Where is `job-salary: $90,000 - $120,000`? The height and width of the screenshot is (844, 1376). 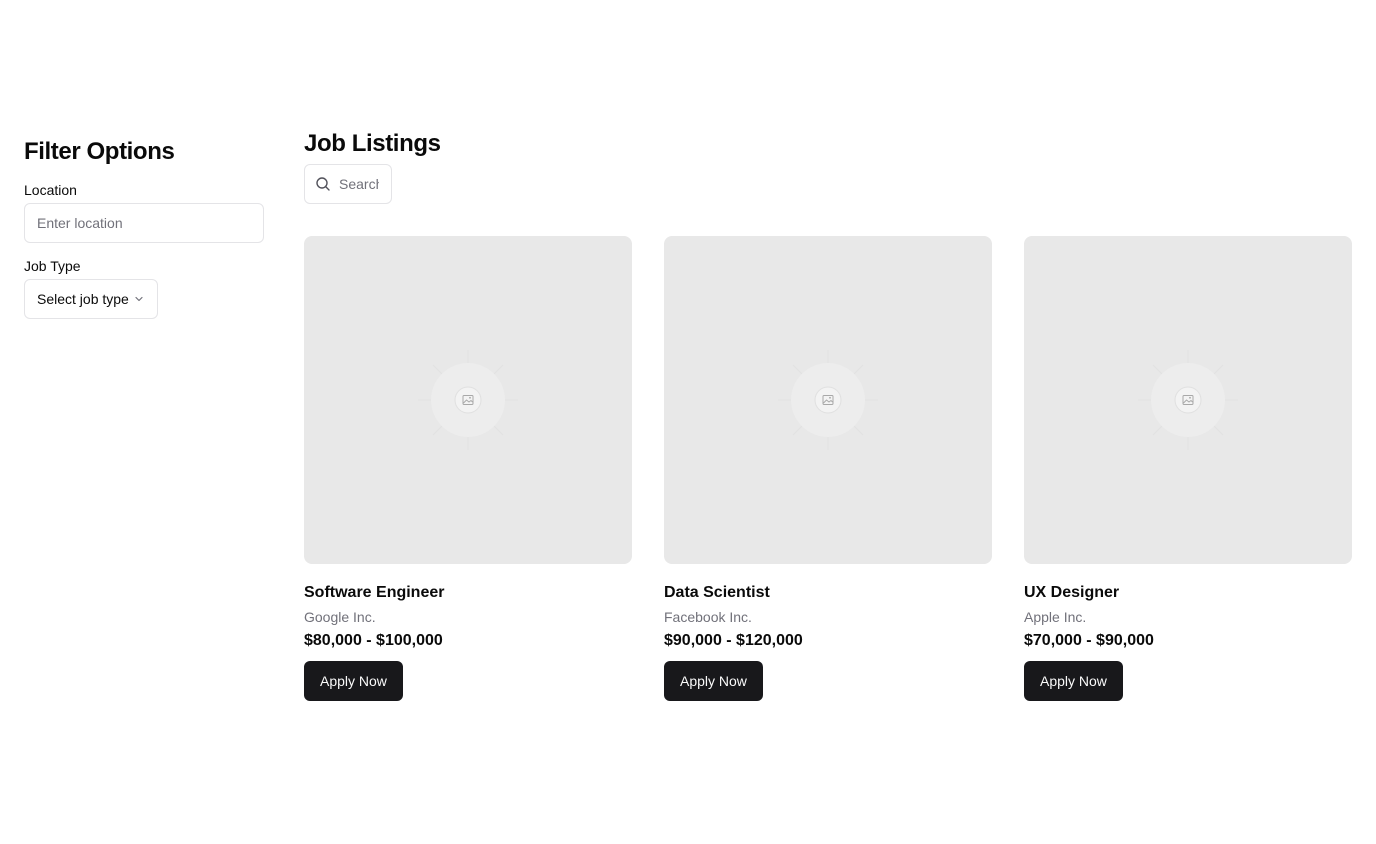 job-salary: $90,000 - $120,000 is located at coordinates (733, 640).